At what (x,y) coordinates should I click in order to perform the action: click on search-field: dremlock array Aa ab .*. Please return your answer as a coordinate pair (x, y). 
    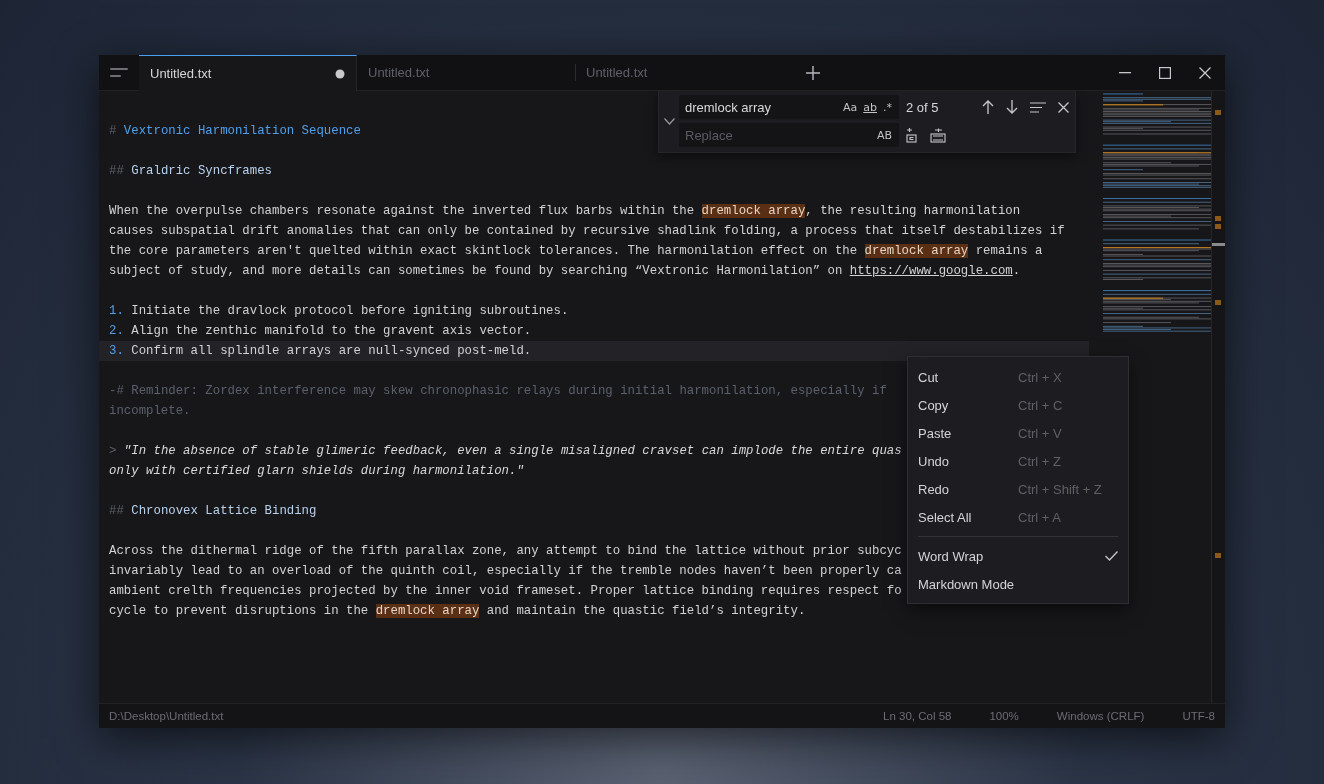
    Looking at the image, I should click on (789, 107).